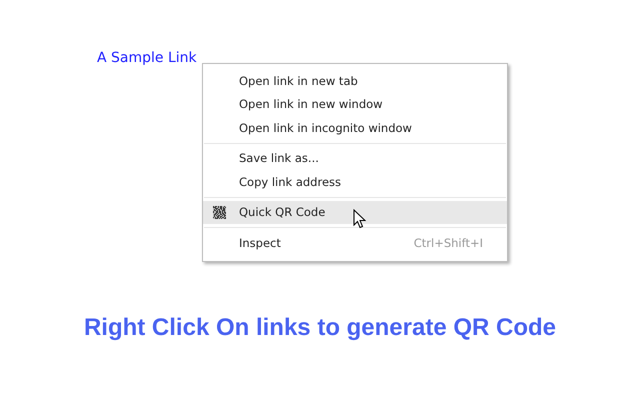 The image size is (640, 400). Describe the element at coordinates (355, 182) in the screenshot. I see `menu-item: Copy link address` at that location.